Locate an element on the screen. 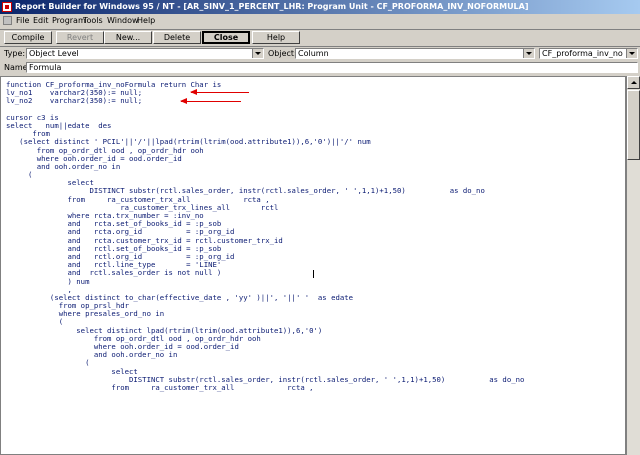  program-unit-toolbar: Compile Revert New... Delete Close Help is located at coordinates (320, 38).